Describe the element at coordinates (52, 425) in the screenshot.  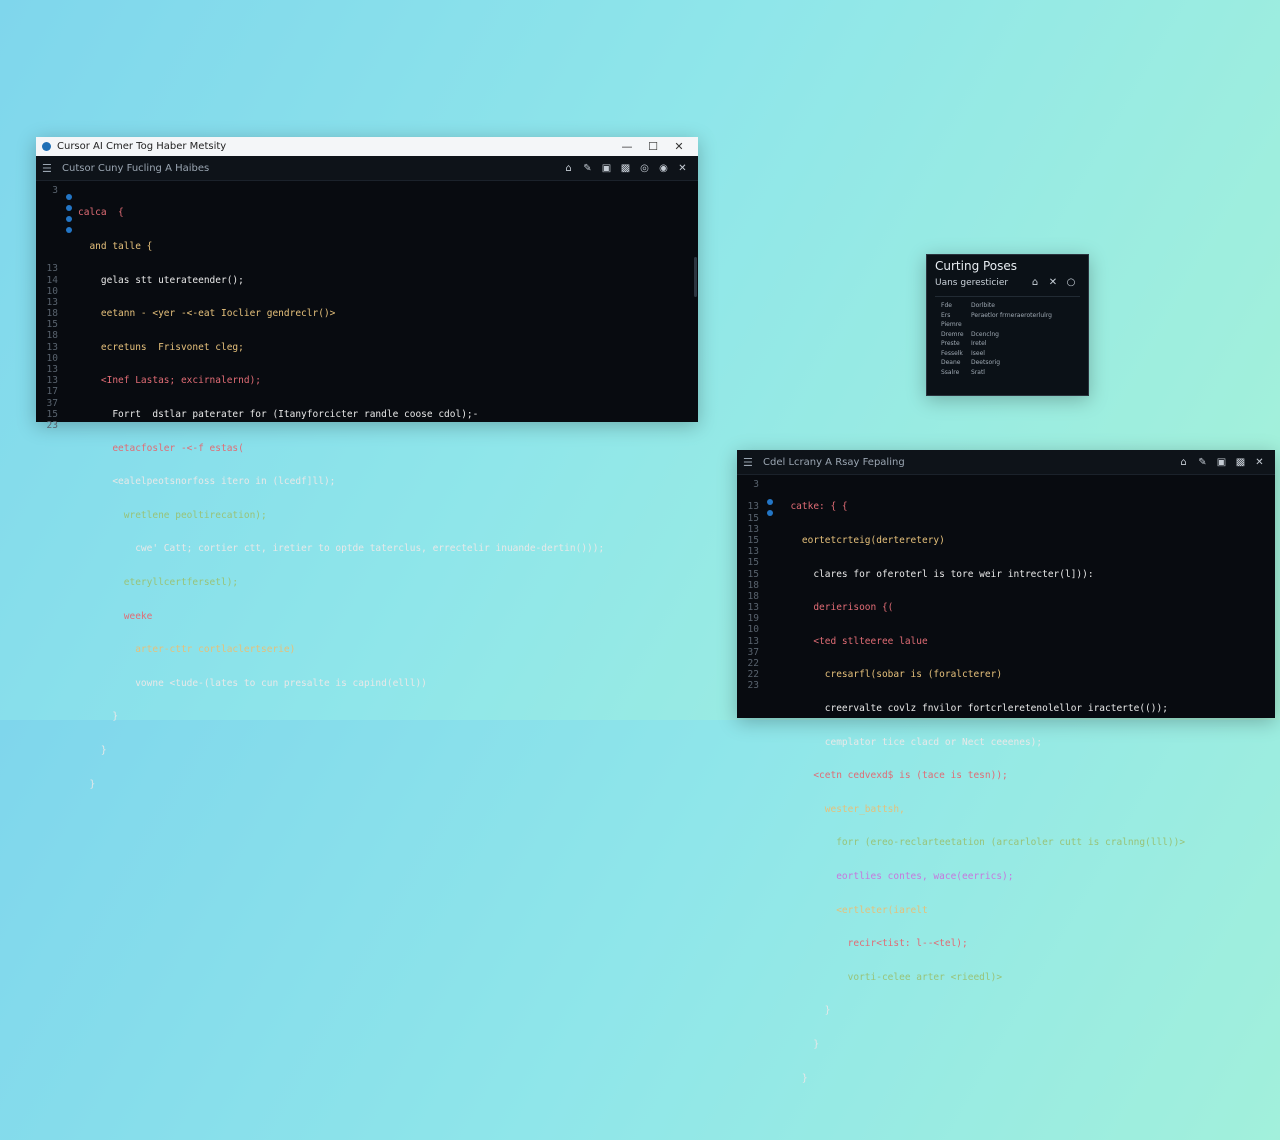
I see `line-number: 23` at that location.